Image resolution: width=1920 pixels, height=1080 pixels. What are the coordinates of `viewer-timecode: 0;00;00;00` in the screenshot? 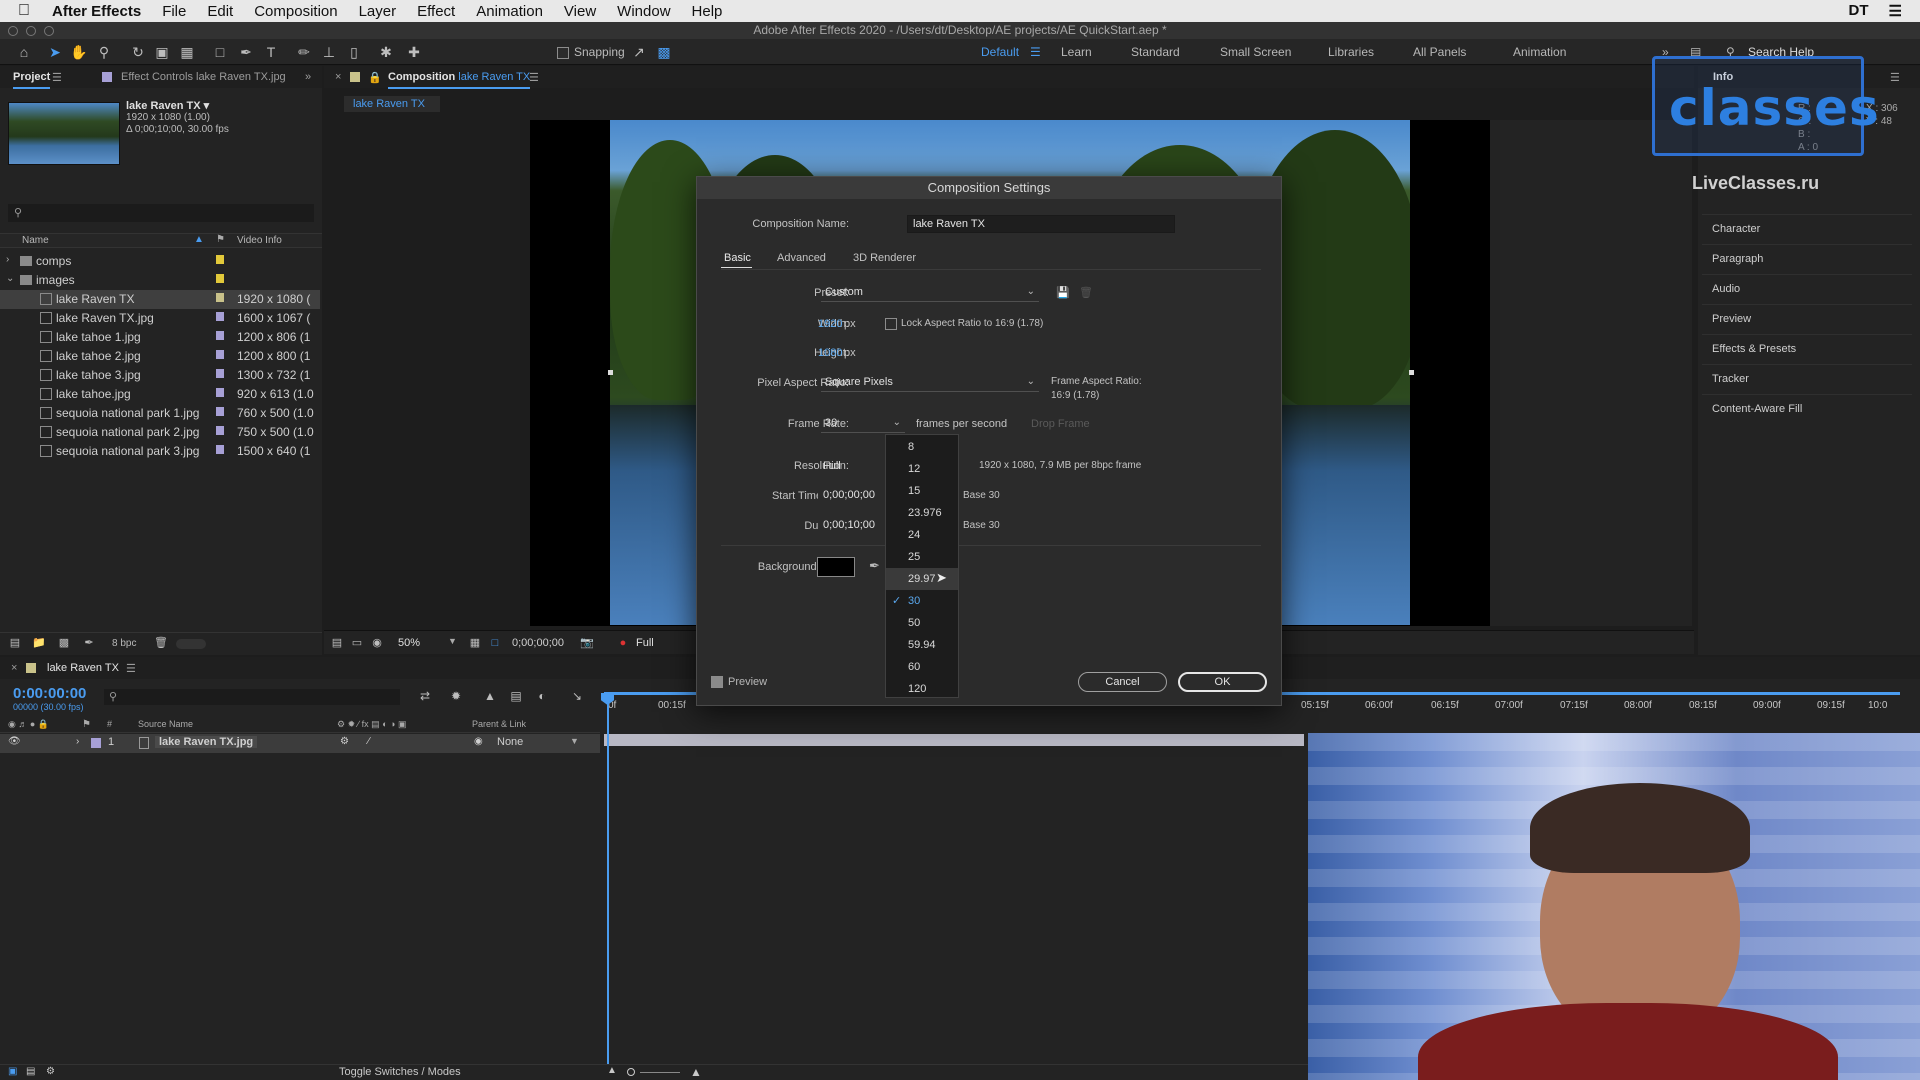 It's located at (538, 643).